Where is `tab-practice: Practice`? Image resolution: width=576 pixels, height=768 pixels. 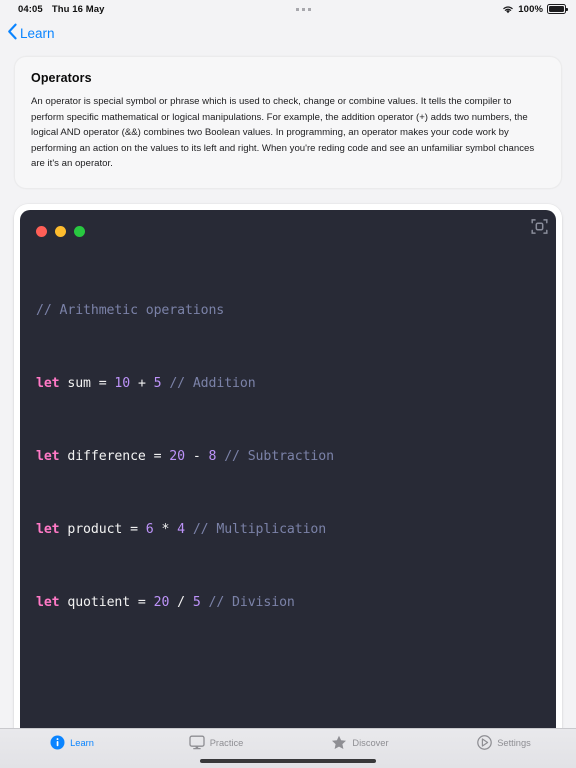 tab-practice: Practice is located at coordinates (216, 742).